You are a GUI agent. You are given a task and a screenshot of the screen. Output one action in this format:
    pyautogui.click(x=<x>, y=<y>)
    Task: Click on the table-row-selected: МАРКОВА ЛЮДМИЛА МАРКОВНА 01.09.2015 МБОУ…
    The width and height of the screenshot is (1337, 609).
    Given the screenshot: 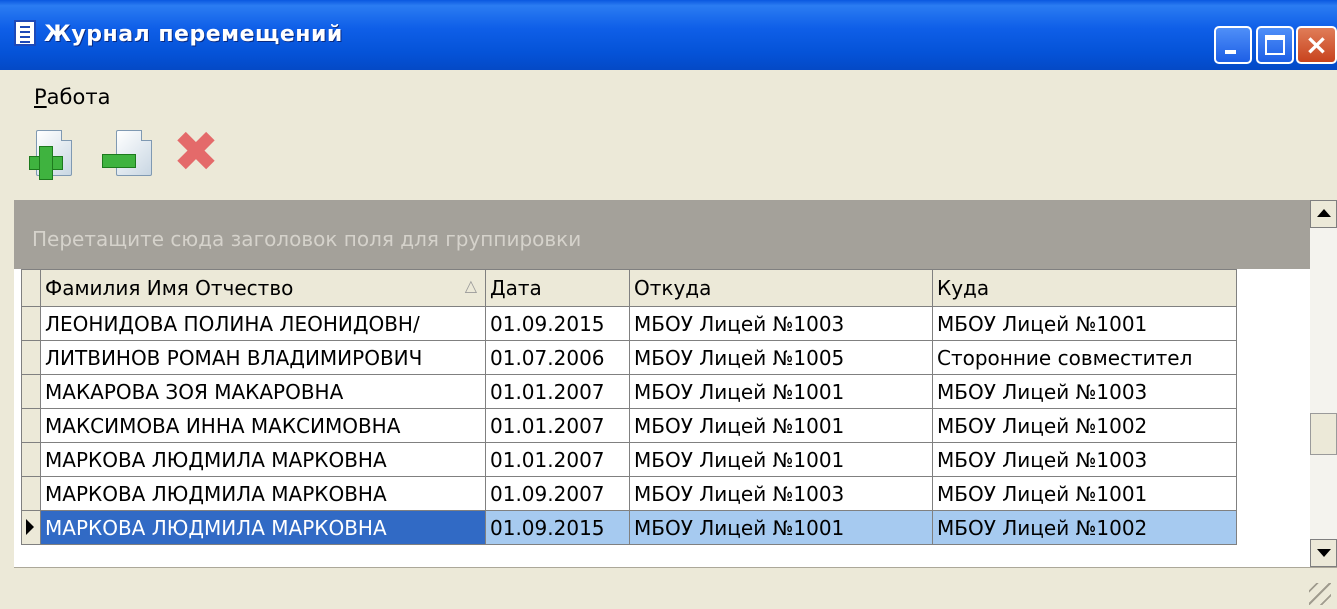 What is the action you would take?
    pyautogui.click(x=629, y=527)
    